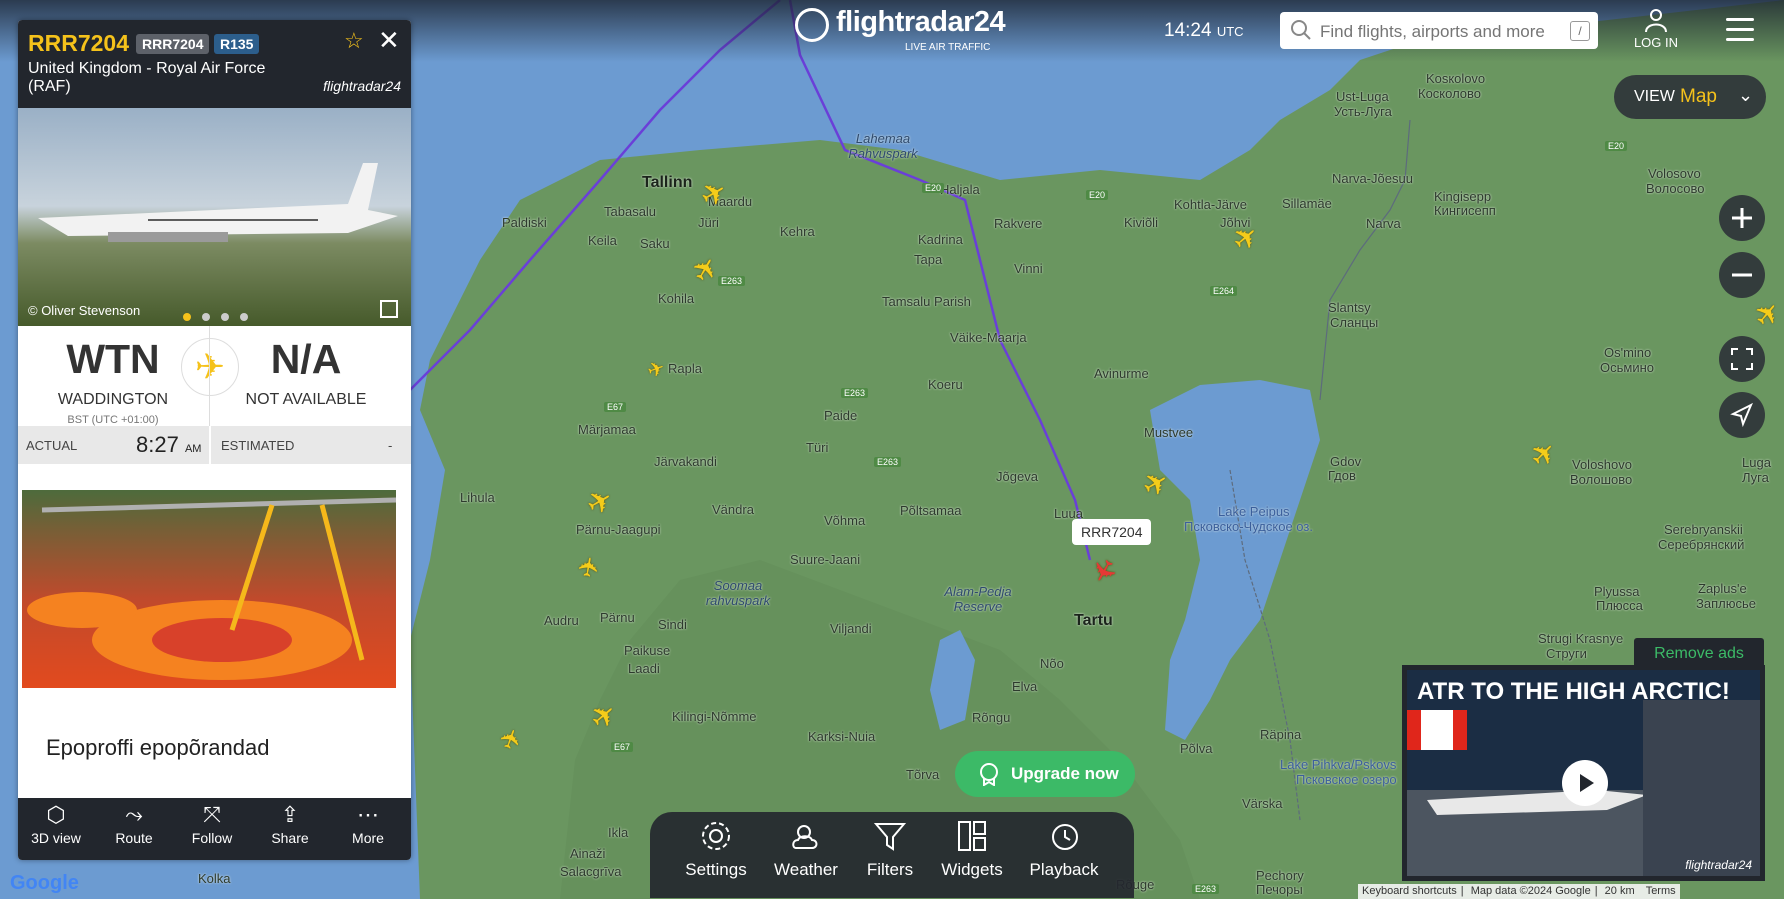  I want to click on map-label-luga: Luga, so click(1756, 462).